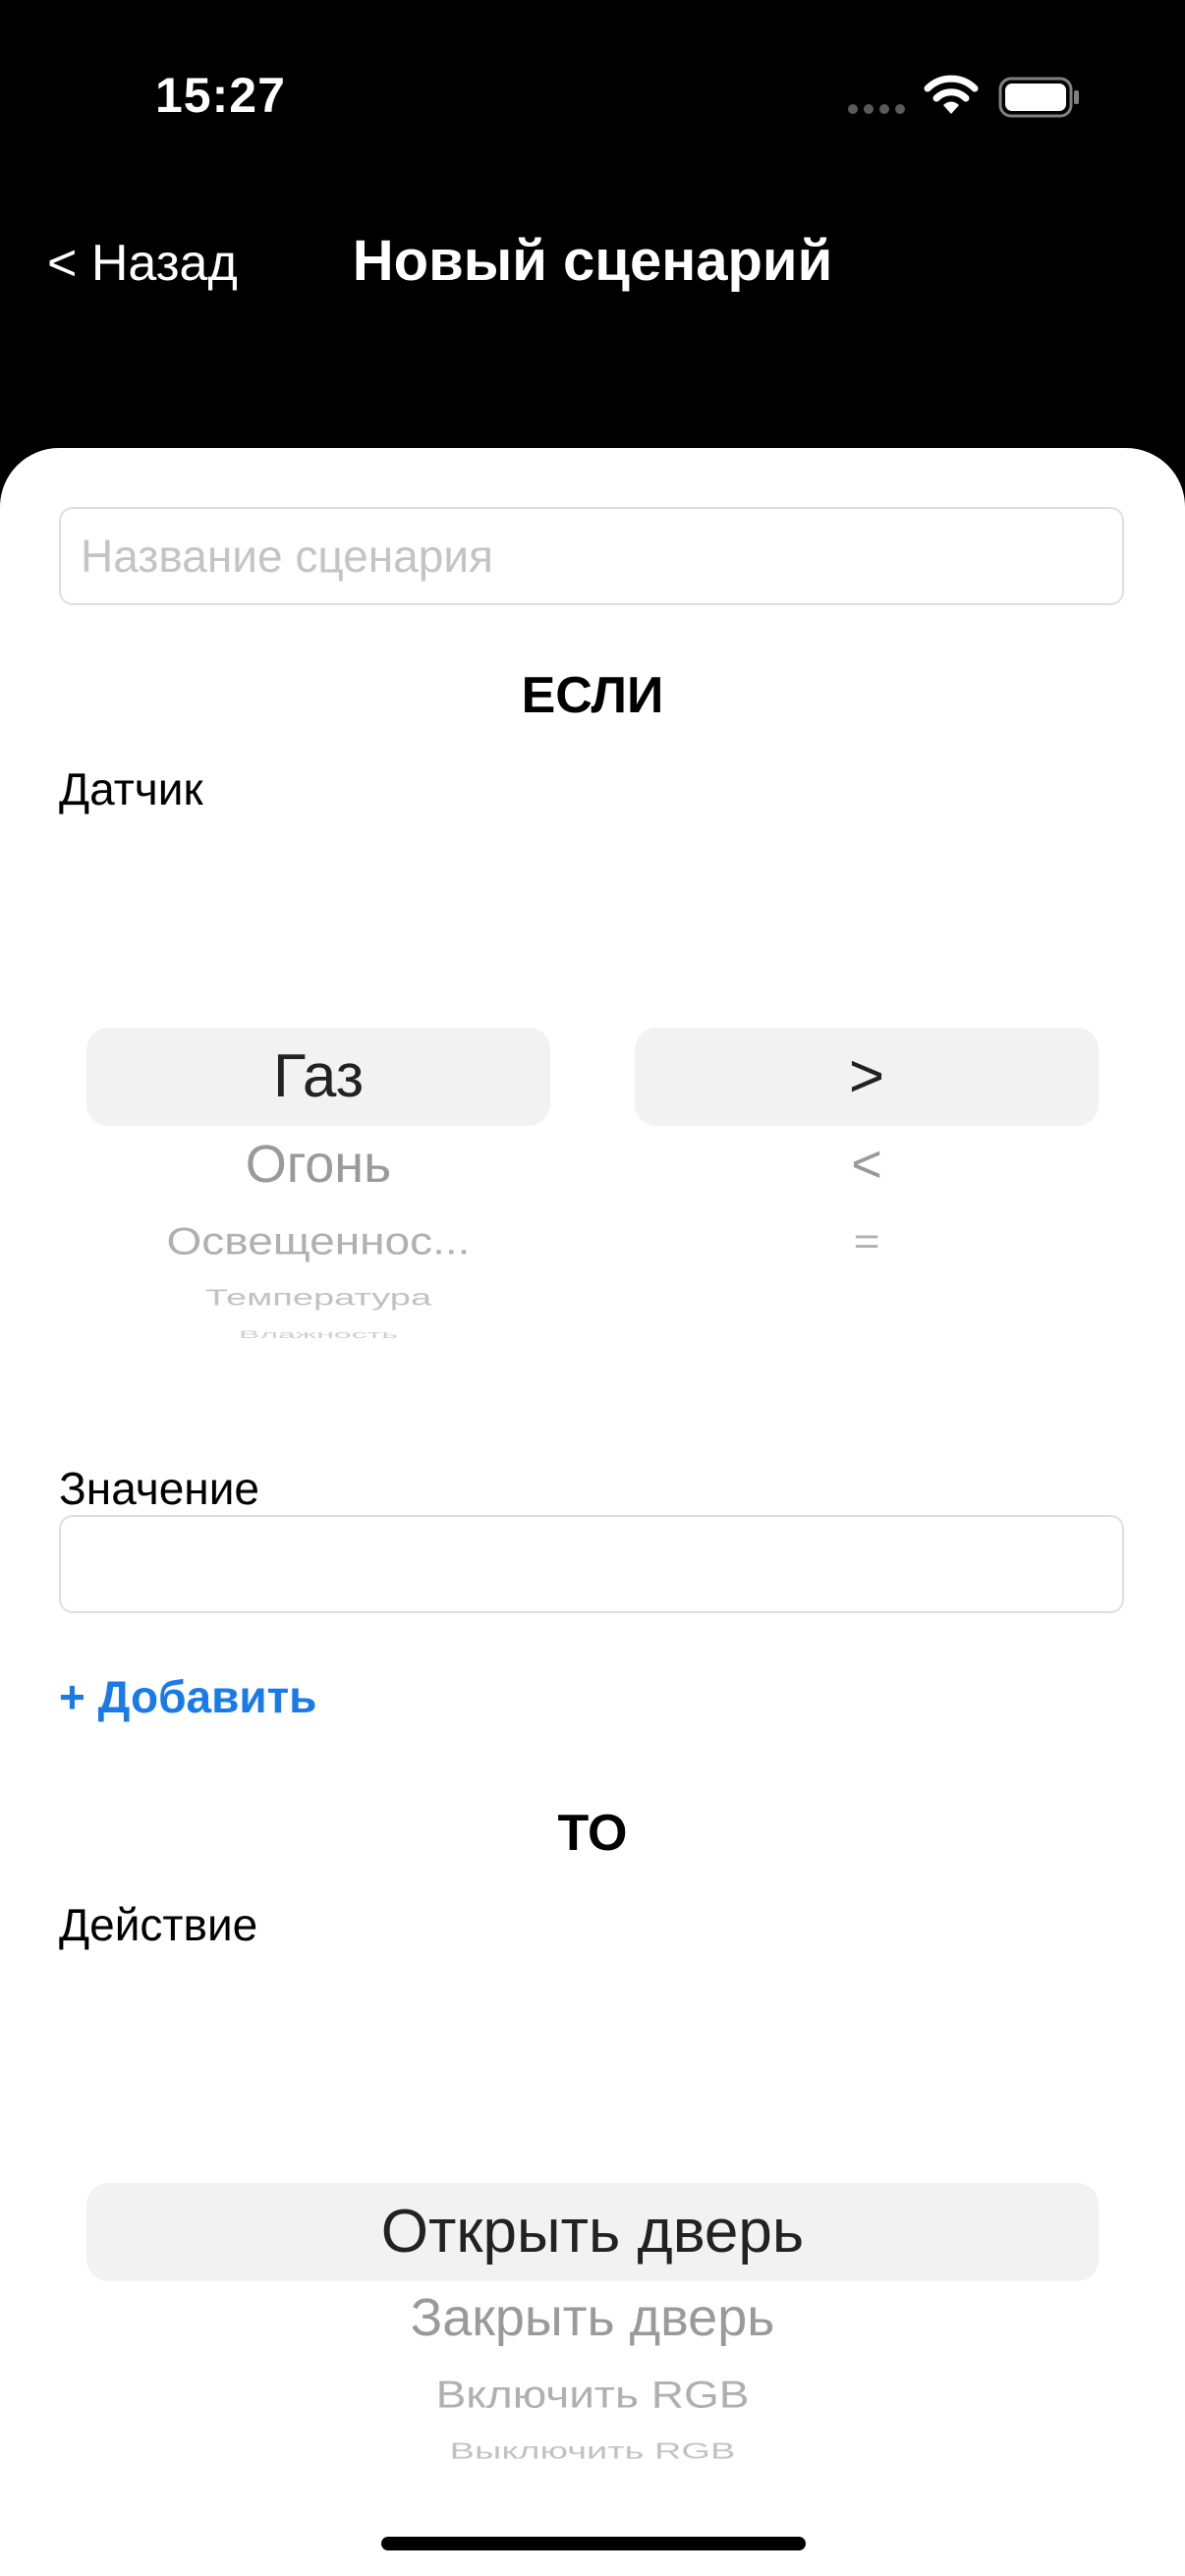 The image size is (1185, 2576). What do you see at coordinates (592, 261) in the screenshot?
I see `page-title: Новый сценарий` at bounding box center [592, 261].